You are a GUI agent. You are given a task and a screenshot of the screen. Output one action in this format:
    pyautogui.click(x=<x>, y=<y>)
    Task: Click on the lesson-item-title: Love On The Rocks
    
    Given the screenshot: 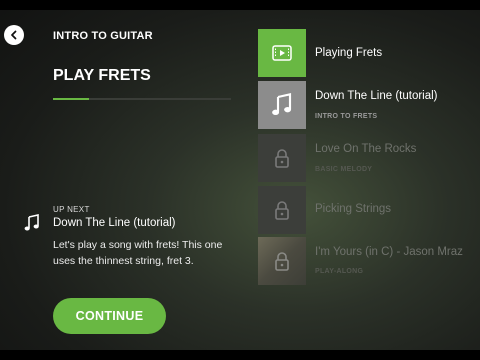 What is the action you would take?
    pyautogui.click(x=366, y=149)
    